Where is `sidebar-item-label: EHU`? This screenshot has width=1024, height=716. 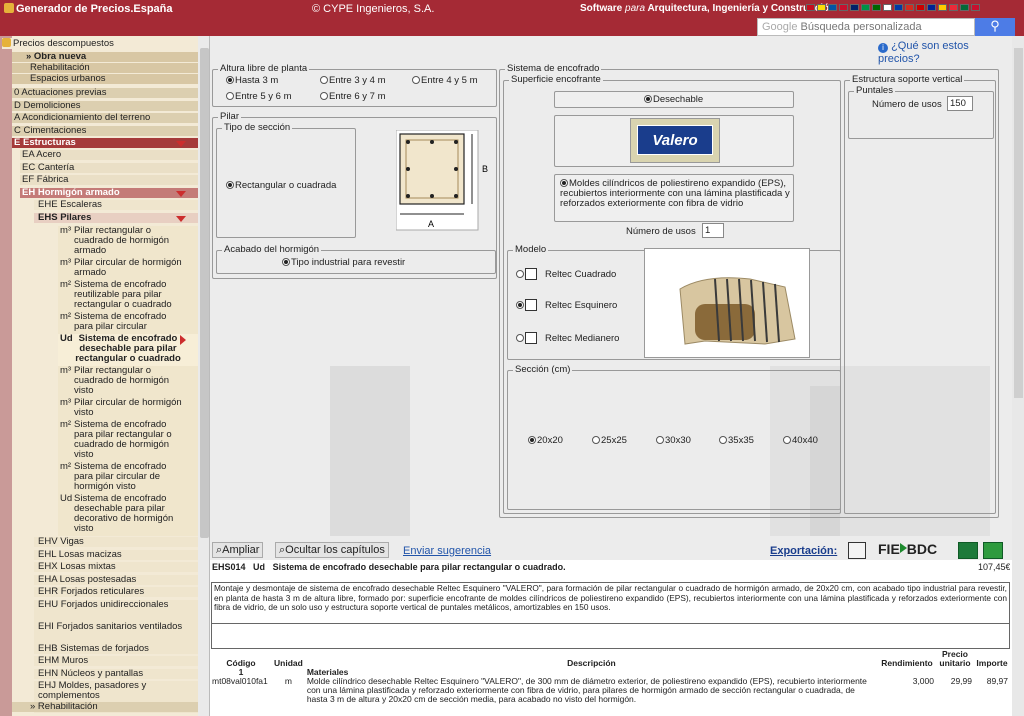
sidebar-item-label: EHU is located at coordinates (48, 604).